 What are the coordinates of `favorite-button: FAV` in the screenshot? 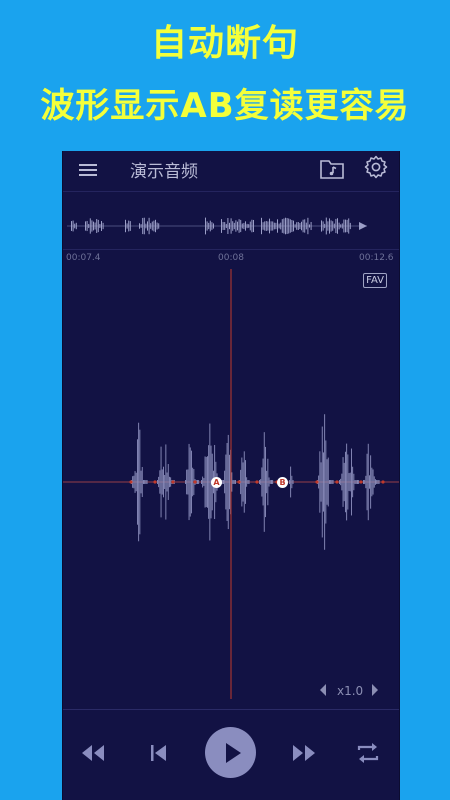 It's located at (375, 280).